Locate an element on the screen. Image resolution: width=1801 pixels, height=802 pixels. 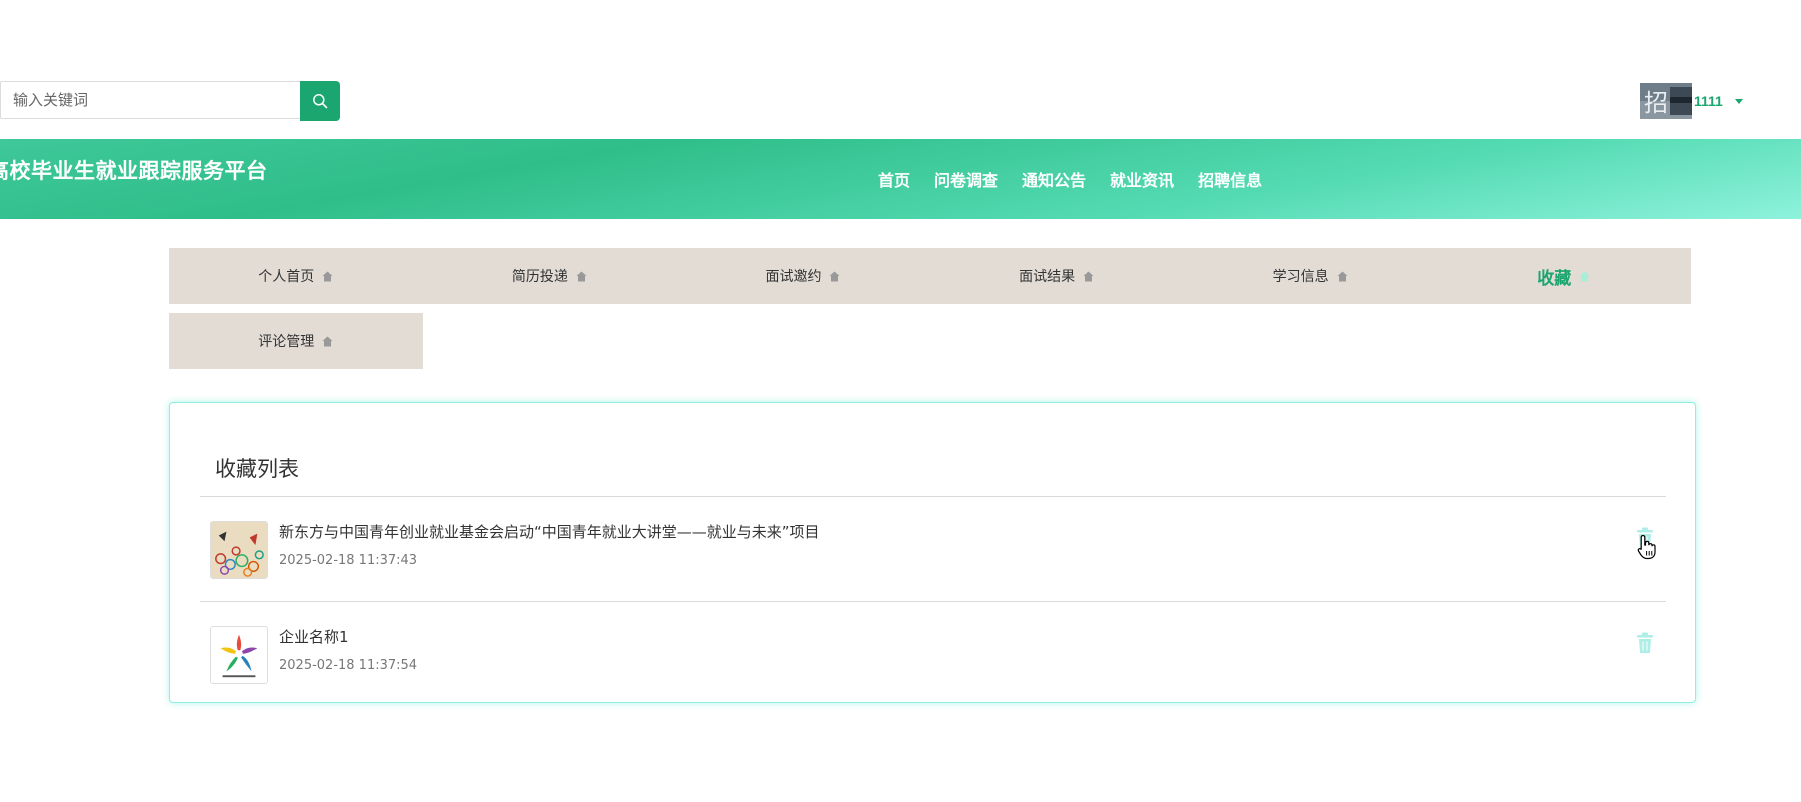
avatar: 招 is located at coordinates (1666, 101).